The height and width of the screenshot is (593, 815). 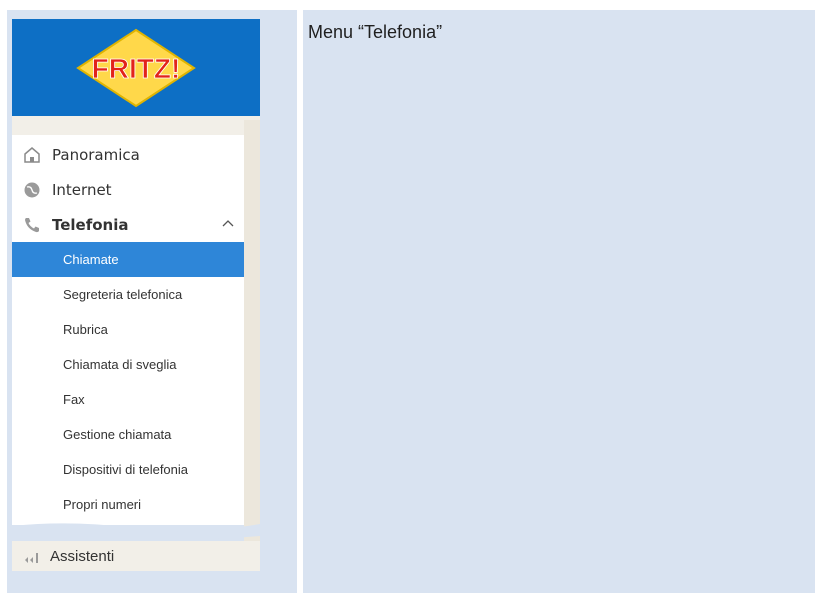 I want to click on sidebar-item-label: Panoramica, so click(x=96, y=154).